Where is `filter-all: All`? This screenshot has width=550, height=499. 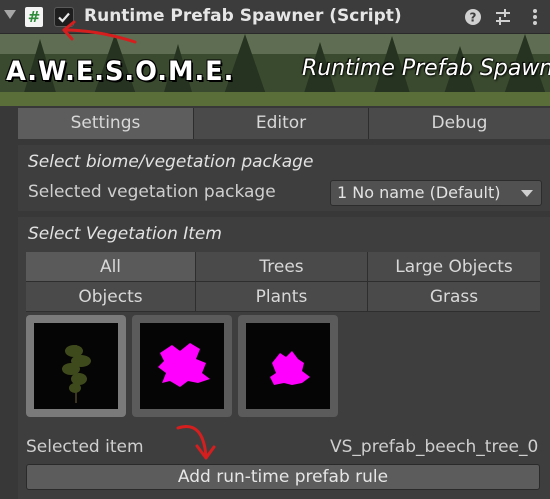 filter-all: All is located at coordinates (111, 267).